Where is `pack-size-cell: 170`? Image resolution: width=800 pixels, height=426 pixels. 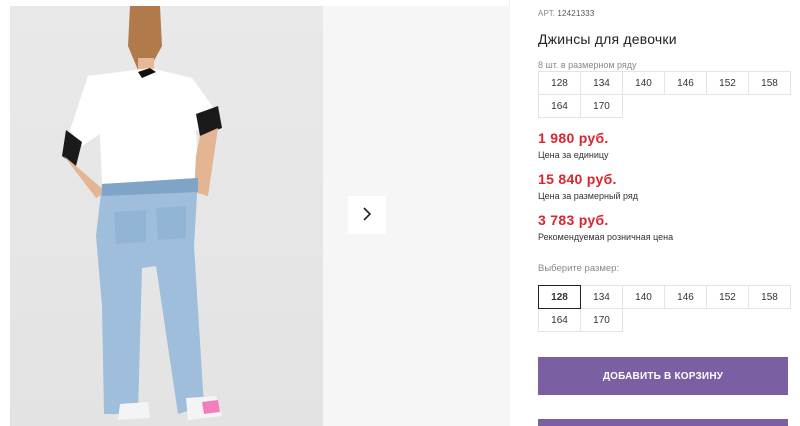
pack-size-cell: 170 is located at coordinates (601, 106).